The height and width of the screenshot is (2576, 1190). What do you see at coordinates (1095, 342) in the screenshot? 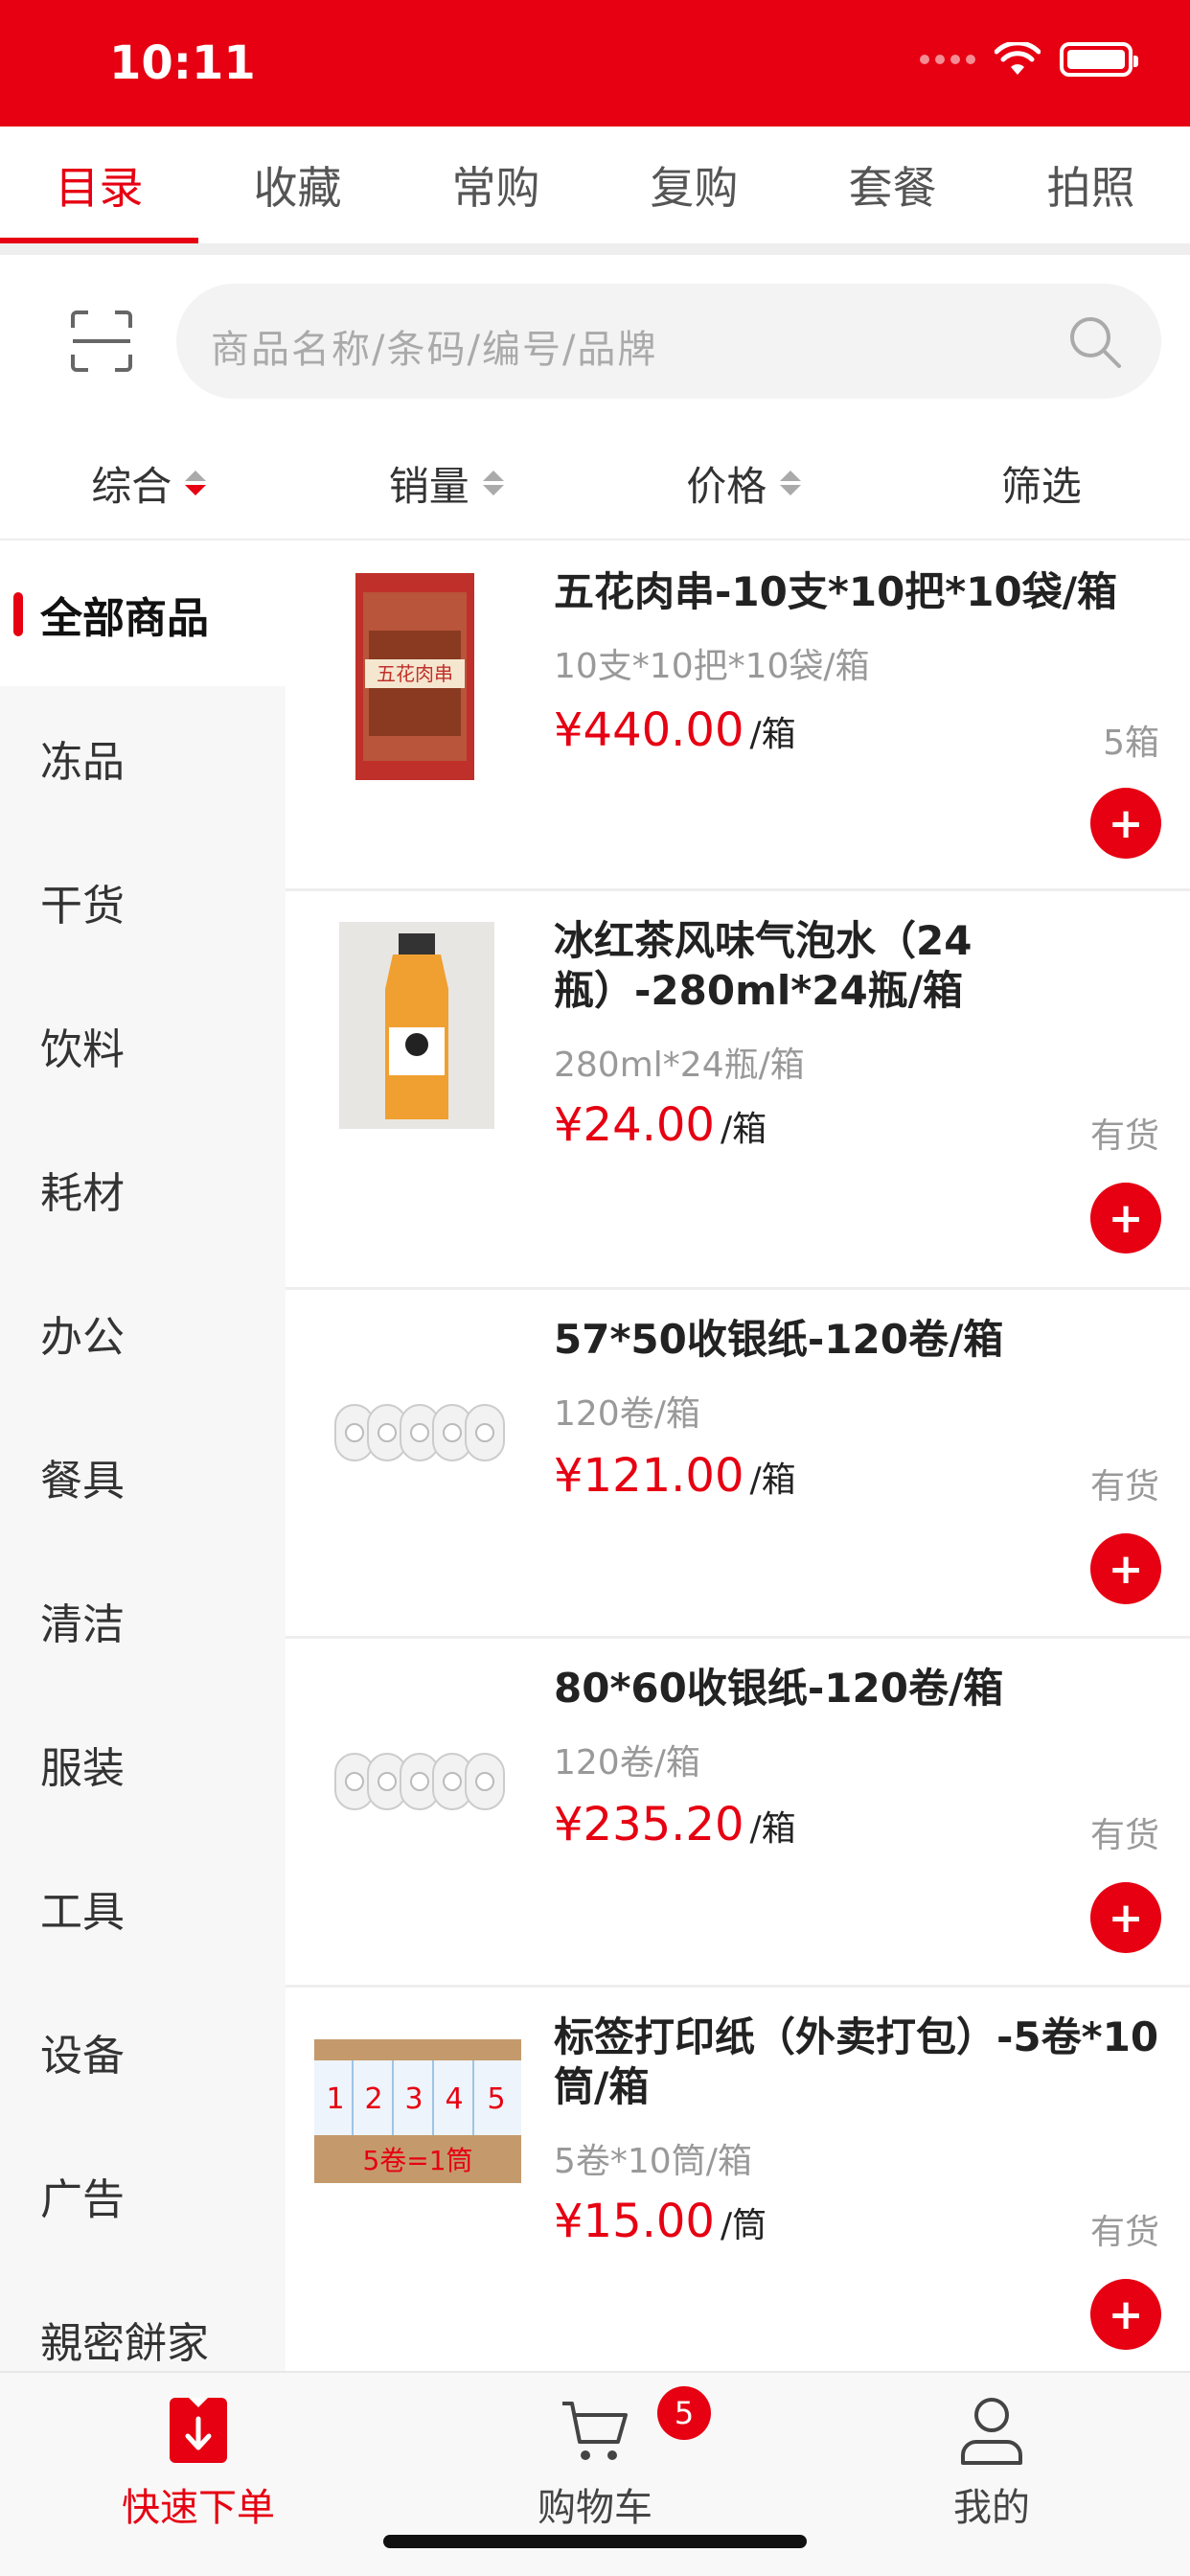
I see `search-icon` at bounding box center [1095, 342].